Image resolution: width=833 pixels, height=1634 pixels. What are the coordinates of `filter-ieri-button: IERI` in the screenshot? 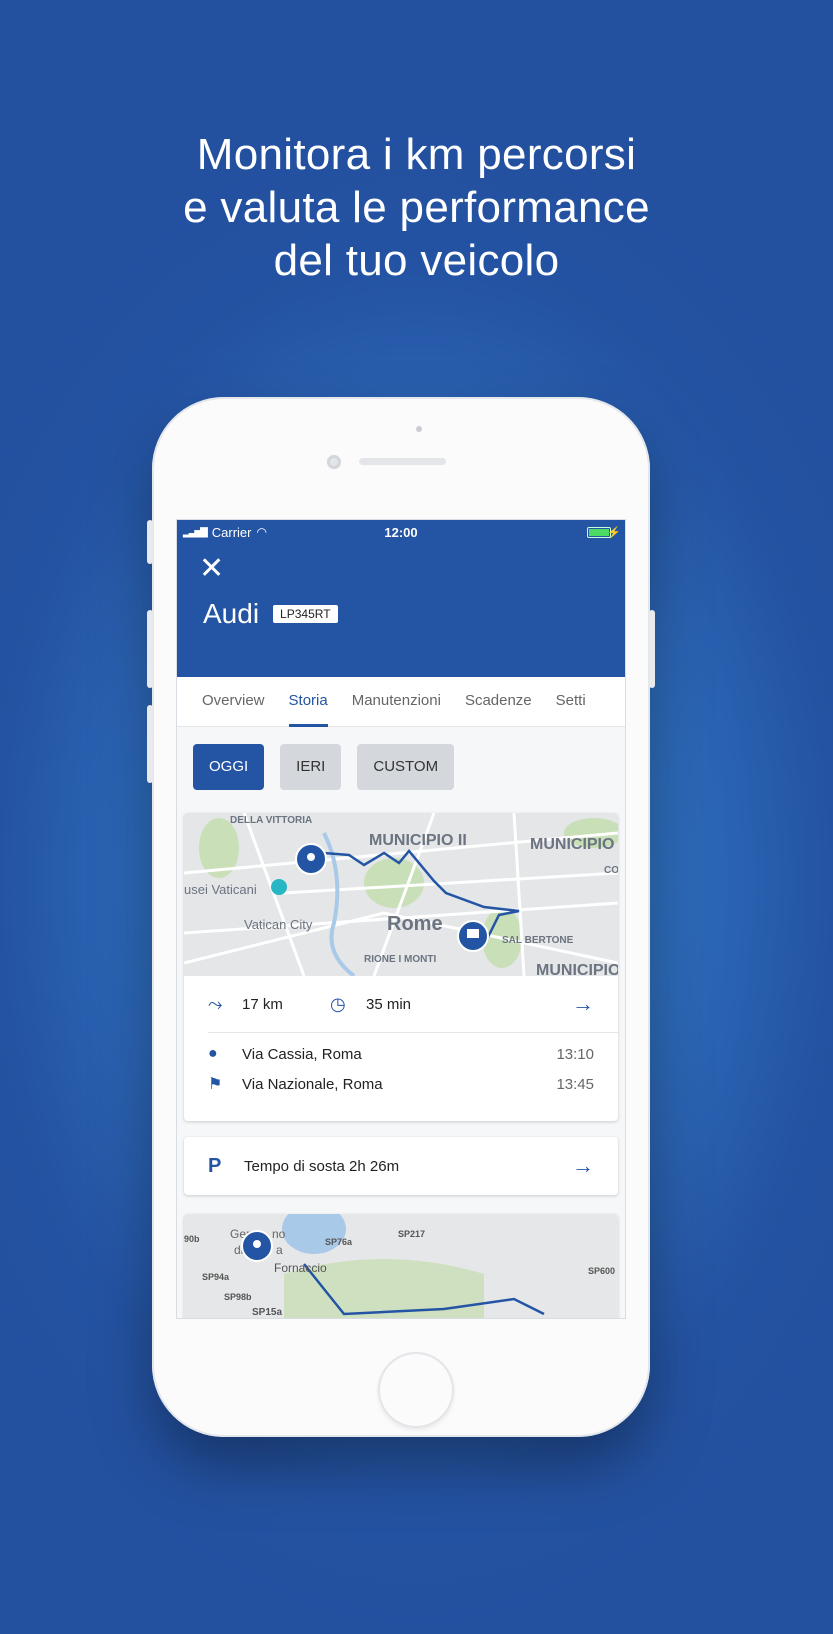 It's located at (311, 767).